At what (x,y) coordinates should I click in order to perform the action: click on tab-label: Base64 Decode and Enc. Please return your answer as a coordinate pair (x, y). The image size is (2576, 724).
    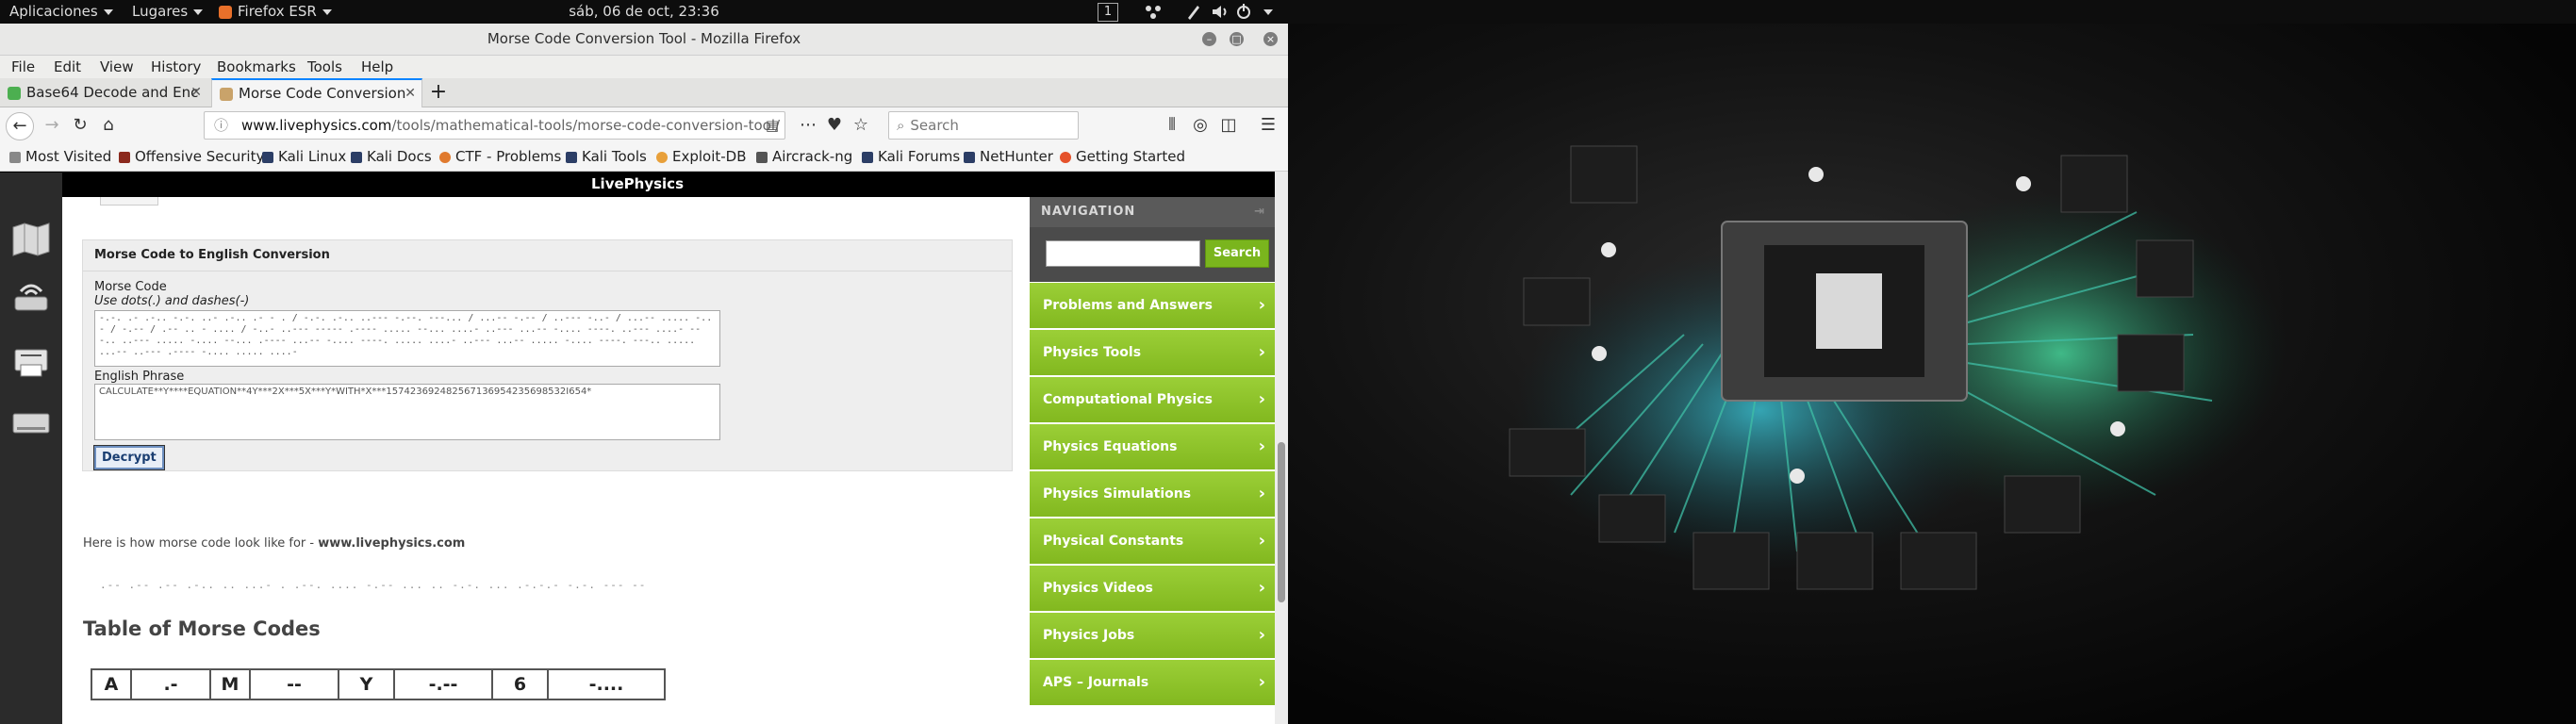
    Looking at the image, I should click on (112, 92).